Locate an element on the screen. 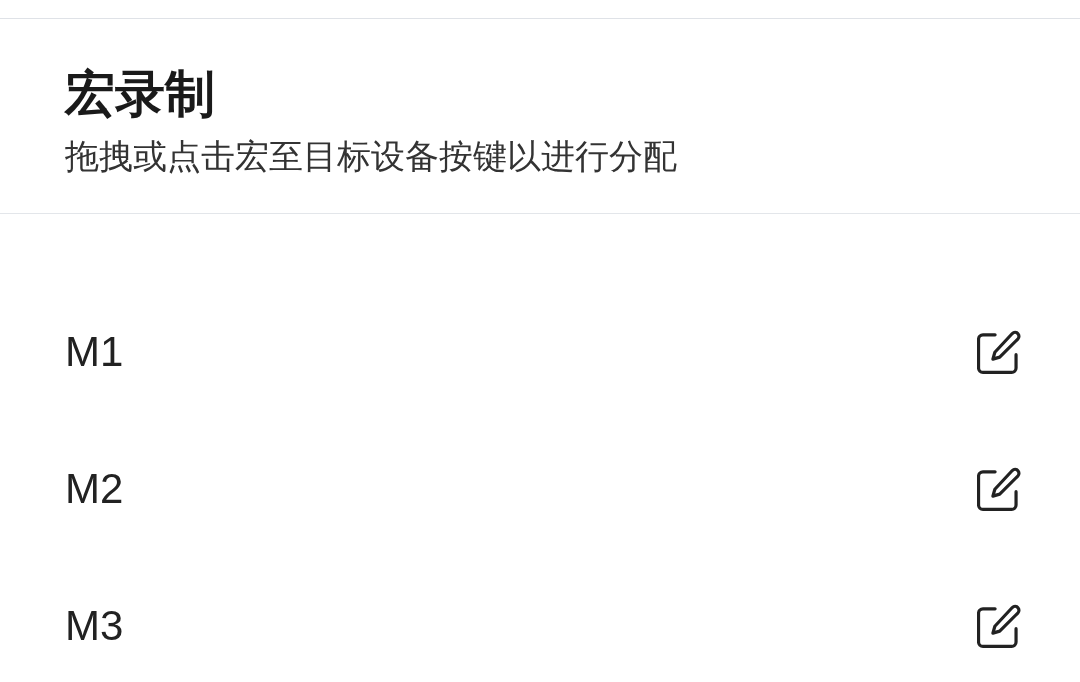 This screenshot has height=682, width=1080. macro-name: M2 is located at coordinates (94, 489).